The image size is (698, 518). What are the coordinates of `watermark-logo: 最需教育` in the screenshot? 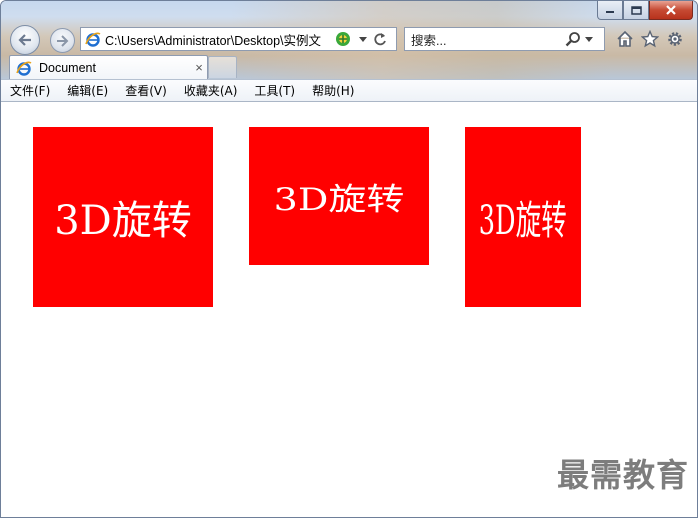 It's located at (622, 475).